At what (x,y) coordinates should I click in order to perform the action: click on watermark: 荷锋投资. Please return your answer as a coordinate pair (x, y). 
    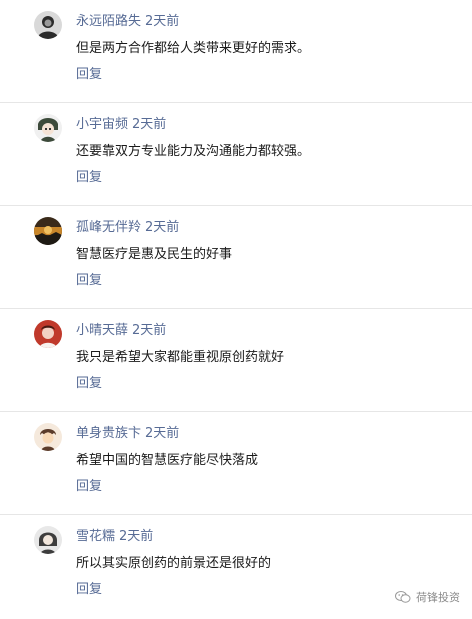
    Looking at the image, I should click on (427, 597).